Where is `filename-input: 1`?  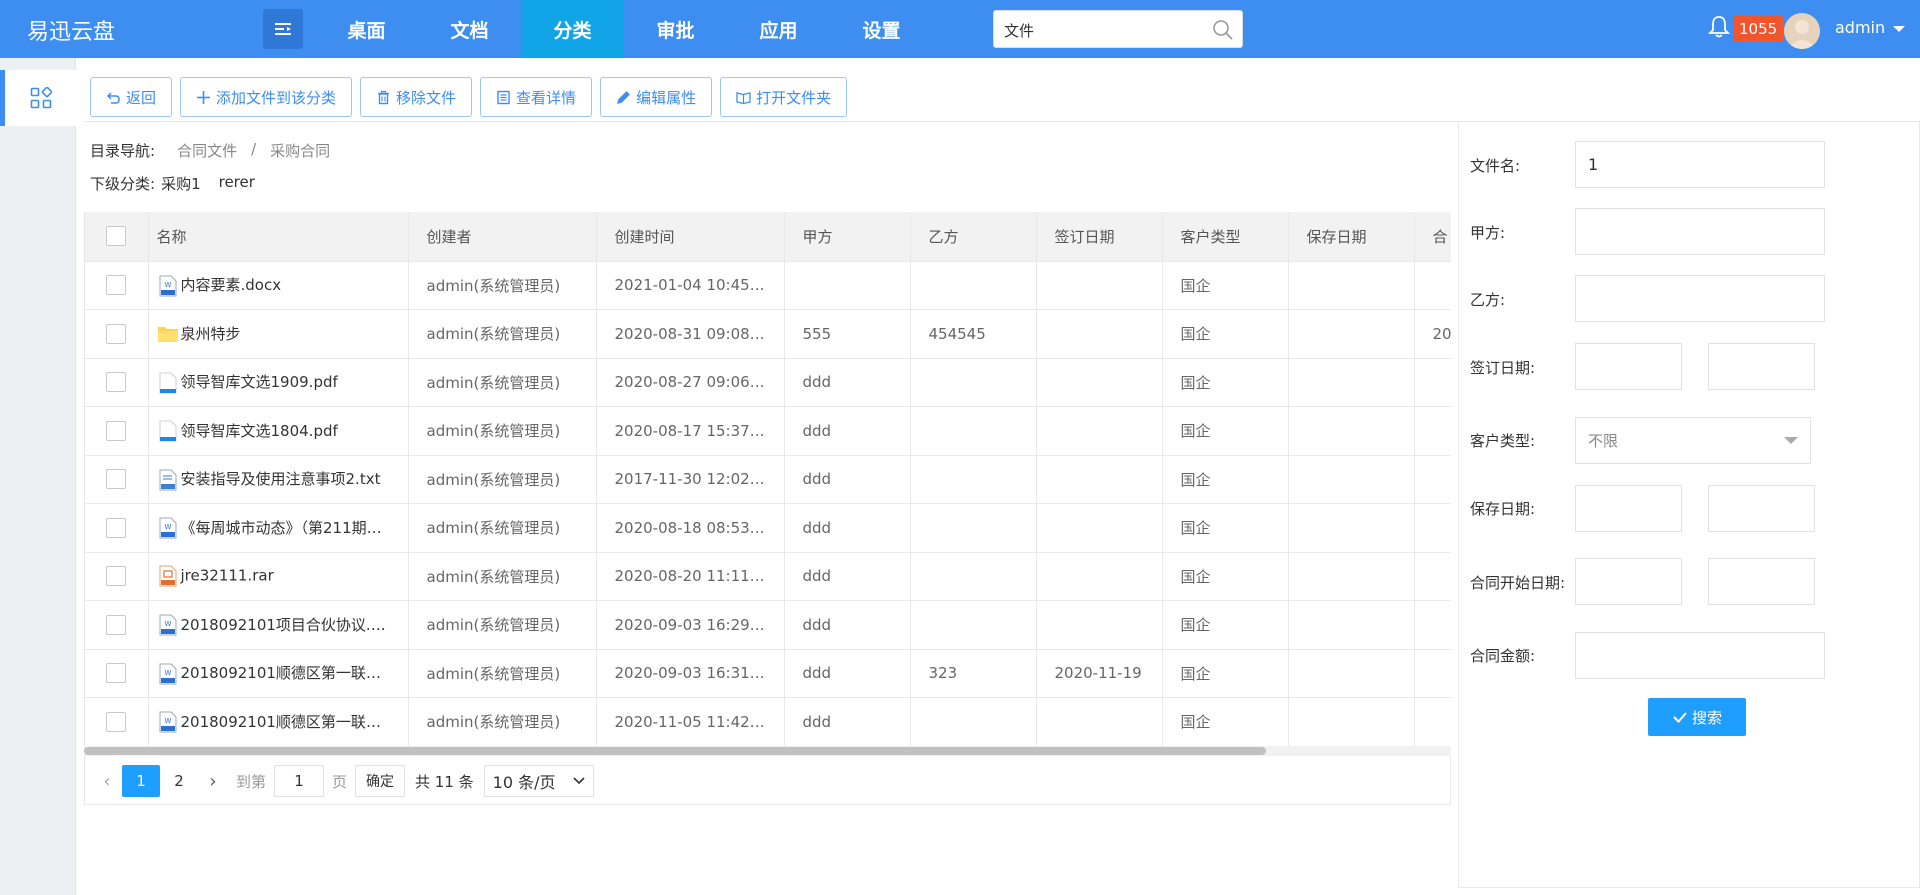
filename-input: 1 is located at coordinates (1700, 164).